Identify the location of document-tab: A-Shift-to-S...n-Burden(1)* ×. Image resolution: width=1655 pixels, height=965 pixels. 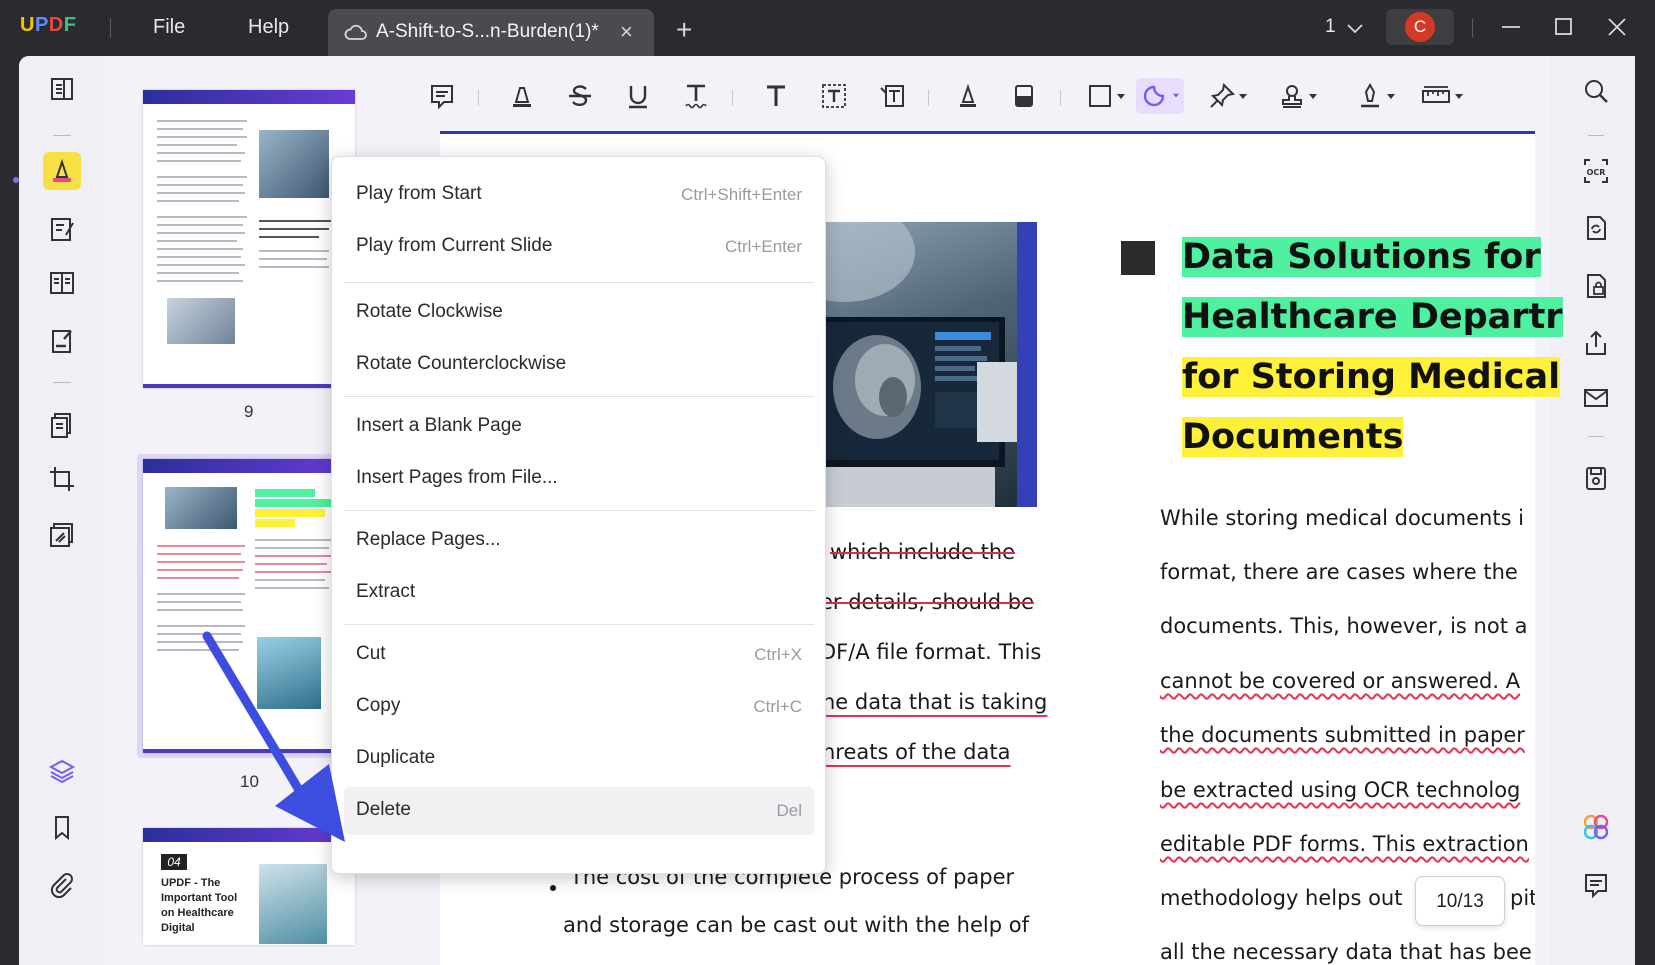
(491, 32).